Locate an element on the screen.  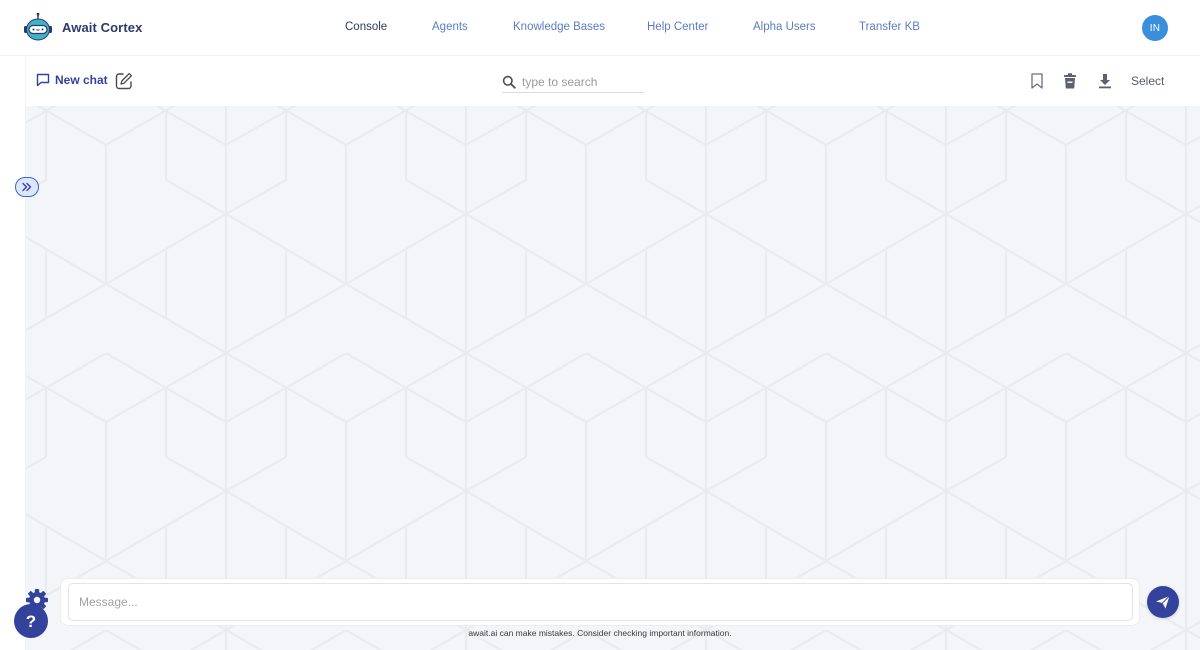
nav-item-knowledge-bases: Knowledge Bases is located at coordinates (559, 27).